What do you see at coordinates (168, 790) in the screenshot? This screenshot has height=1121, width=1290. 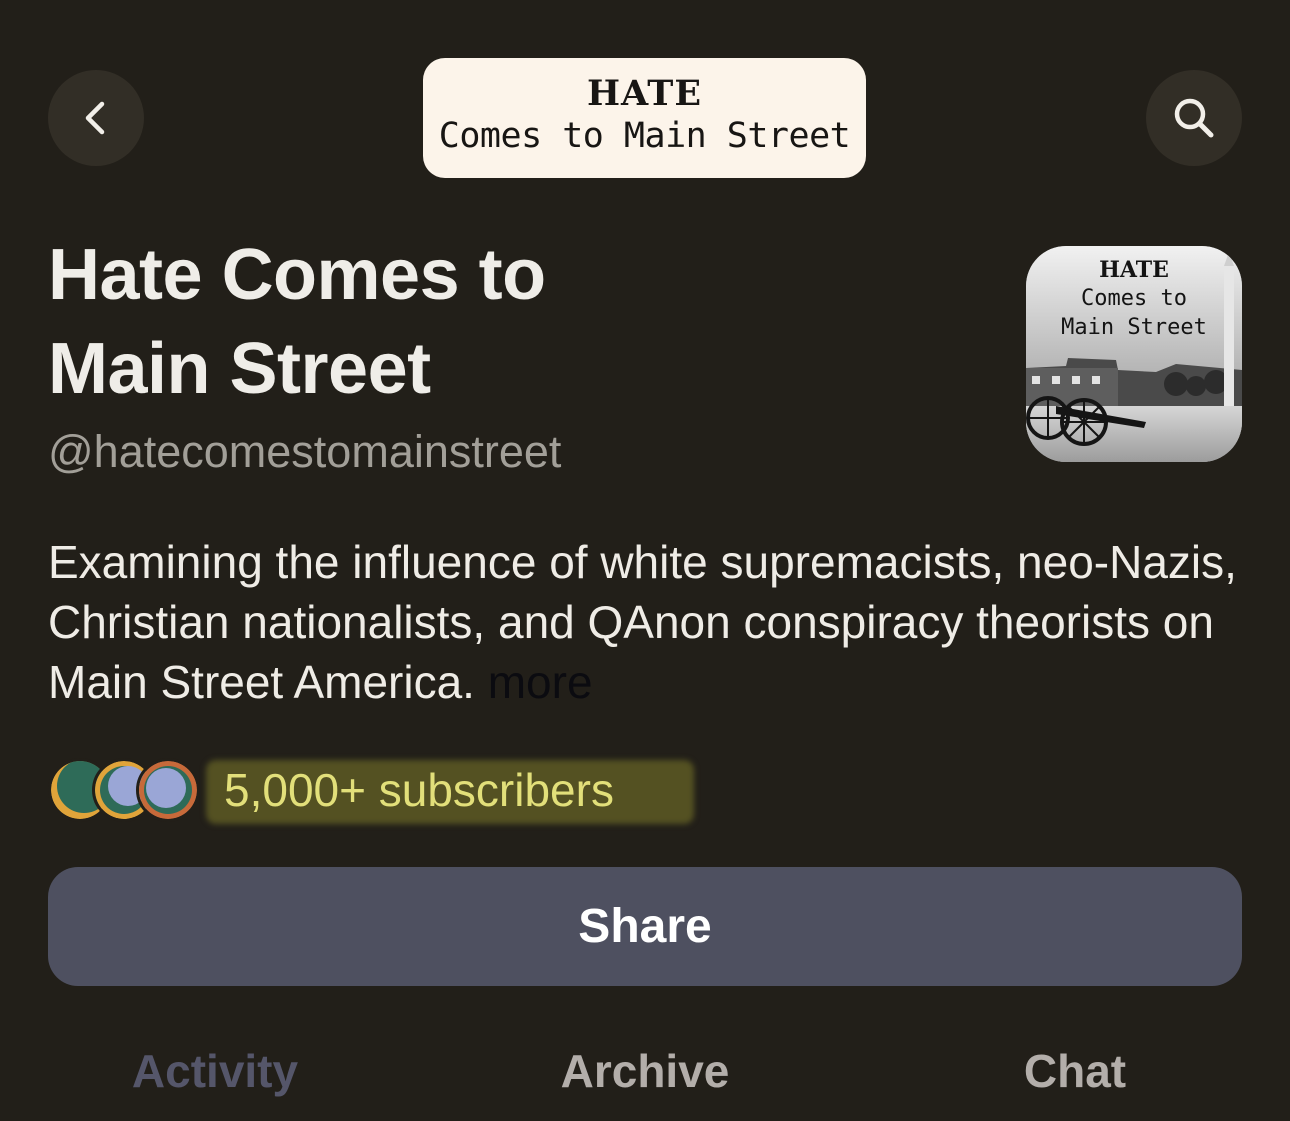 I see `avatar` at bounding box center [168, 790].